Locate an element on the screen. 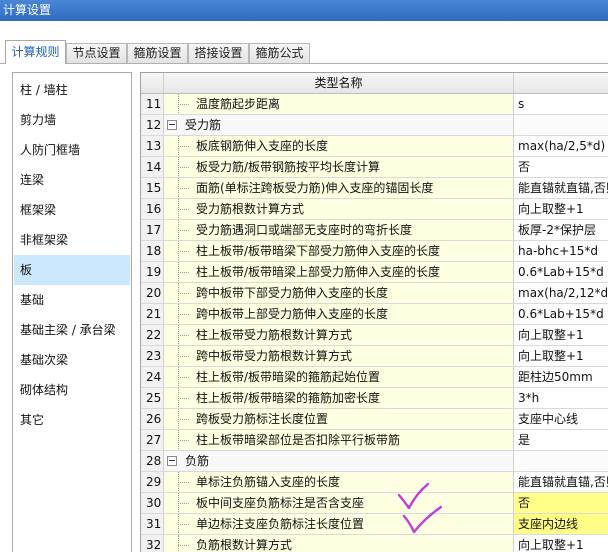  setting-value is located at coordinates (561, 125).